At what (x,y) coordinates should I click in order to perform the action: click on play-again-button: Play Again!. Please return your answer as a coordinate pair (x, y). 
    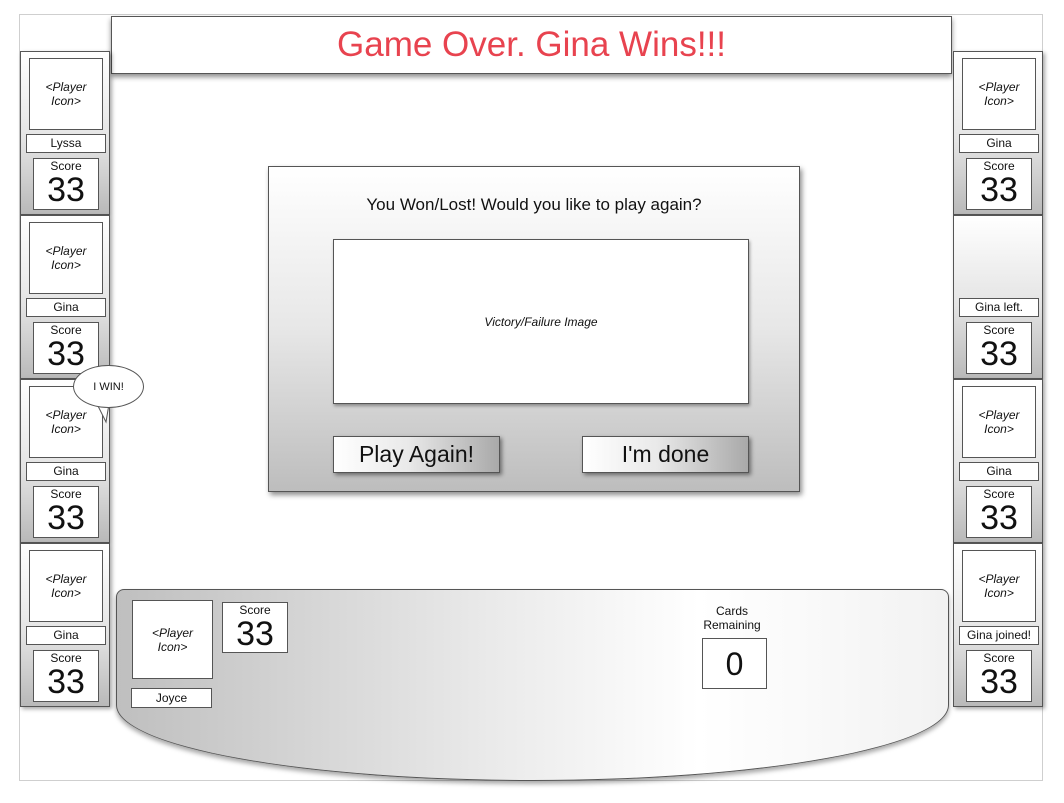
    Looking at the image, I should click on (416, 454).